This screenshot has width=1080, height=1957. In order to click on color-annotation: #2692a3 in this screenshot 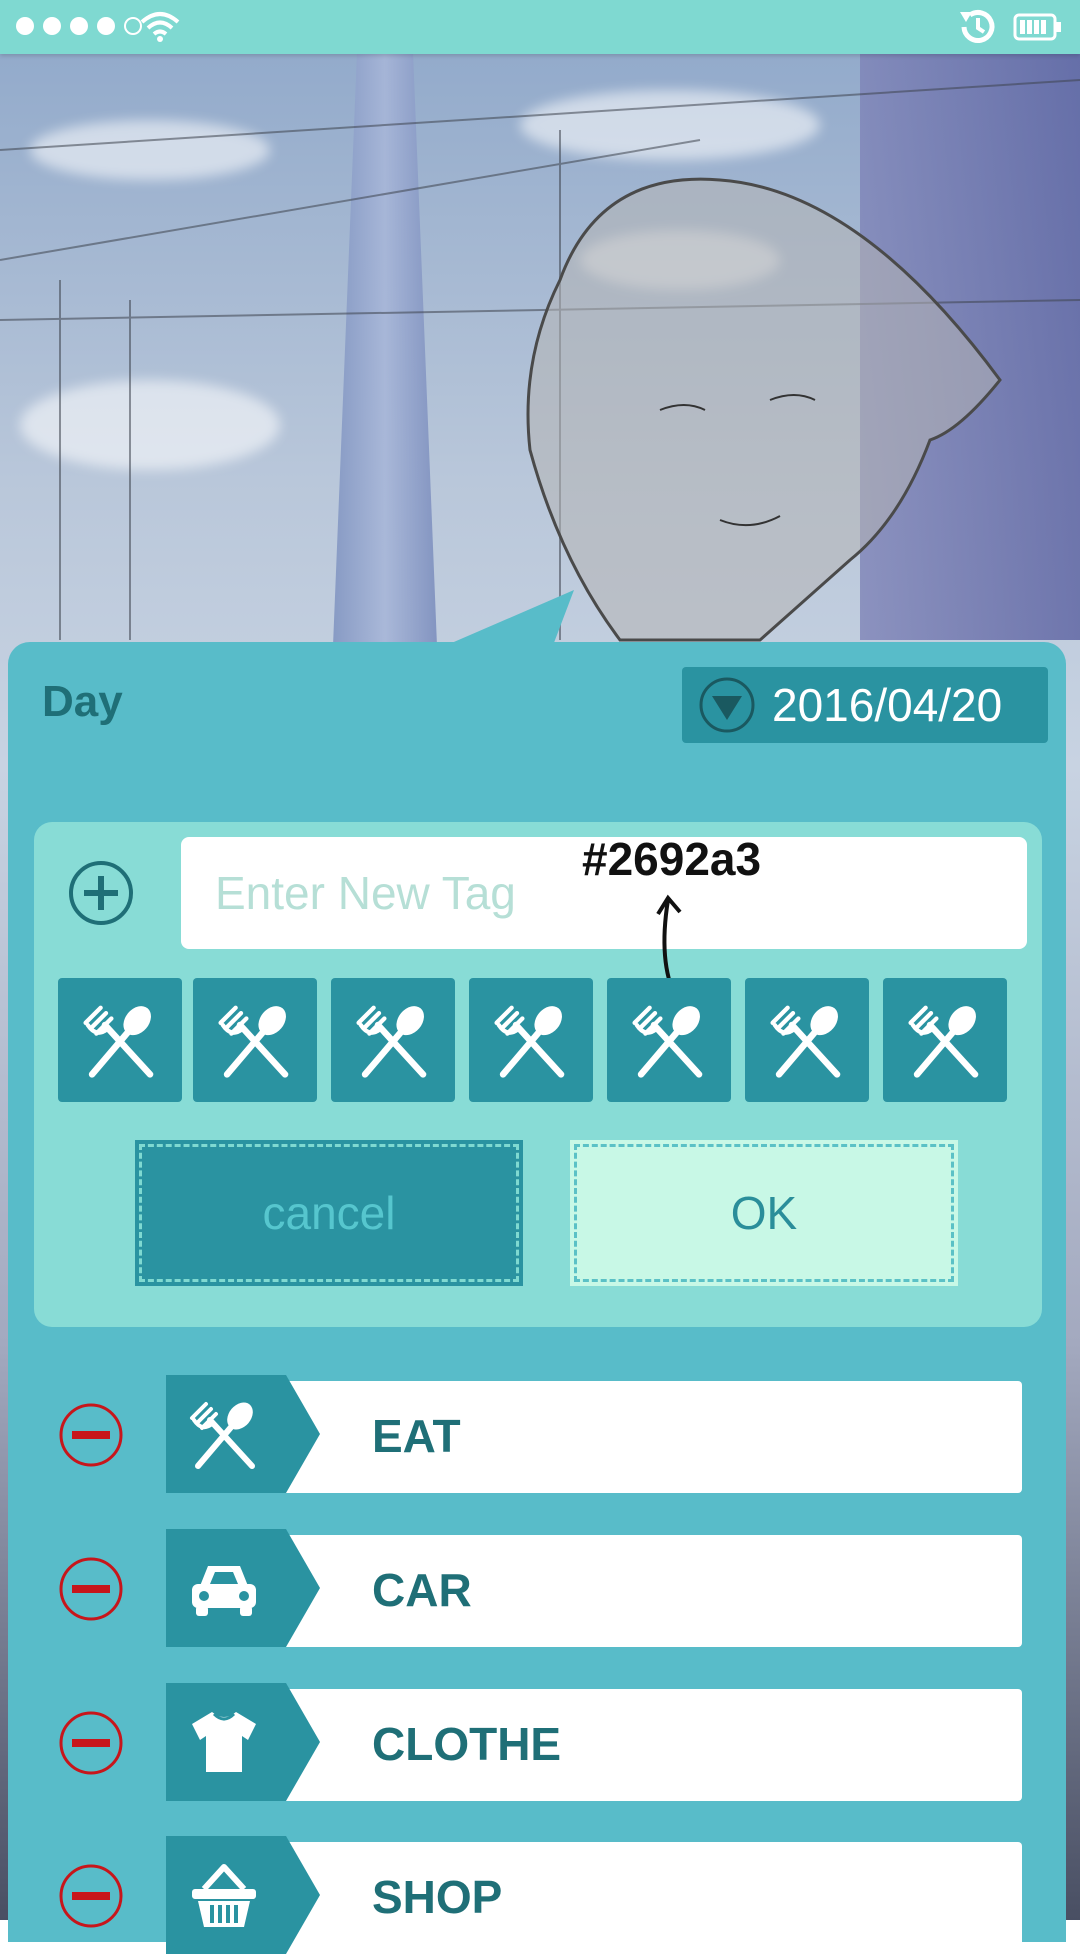, I will do `click(672, 859)`.